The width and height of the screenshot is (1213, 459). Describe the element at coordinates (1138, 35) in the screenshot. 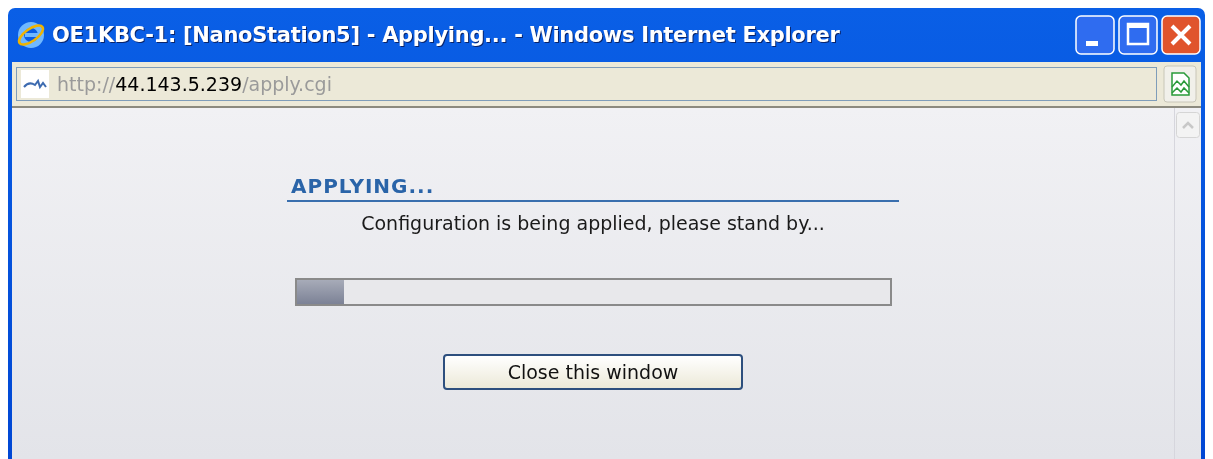

I see `maximize-button` at that location.